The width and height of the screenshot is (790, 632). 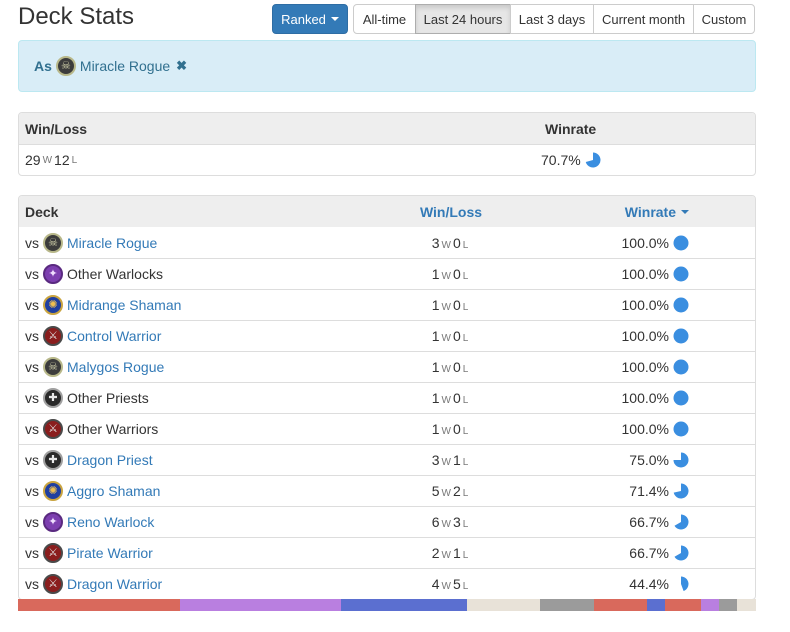 What do you see at coordinates (310, 19) in the screenshot?
I see `game-mode-dropdown: Ranked` at bounding box center [310, 19].